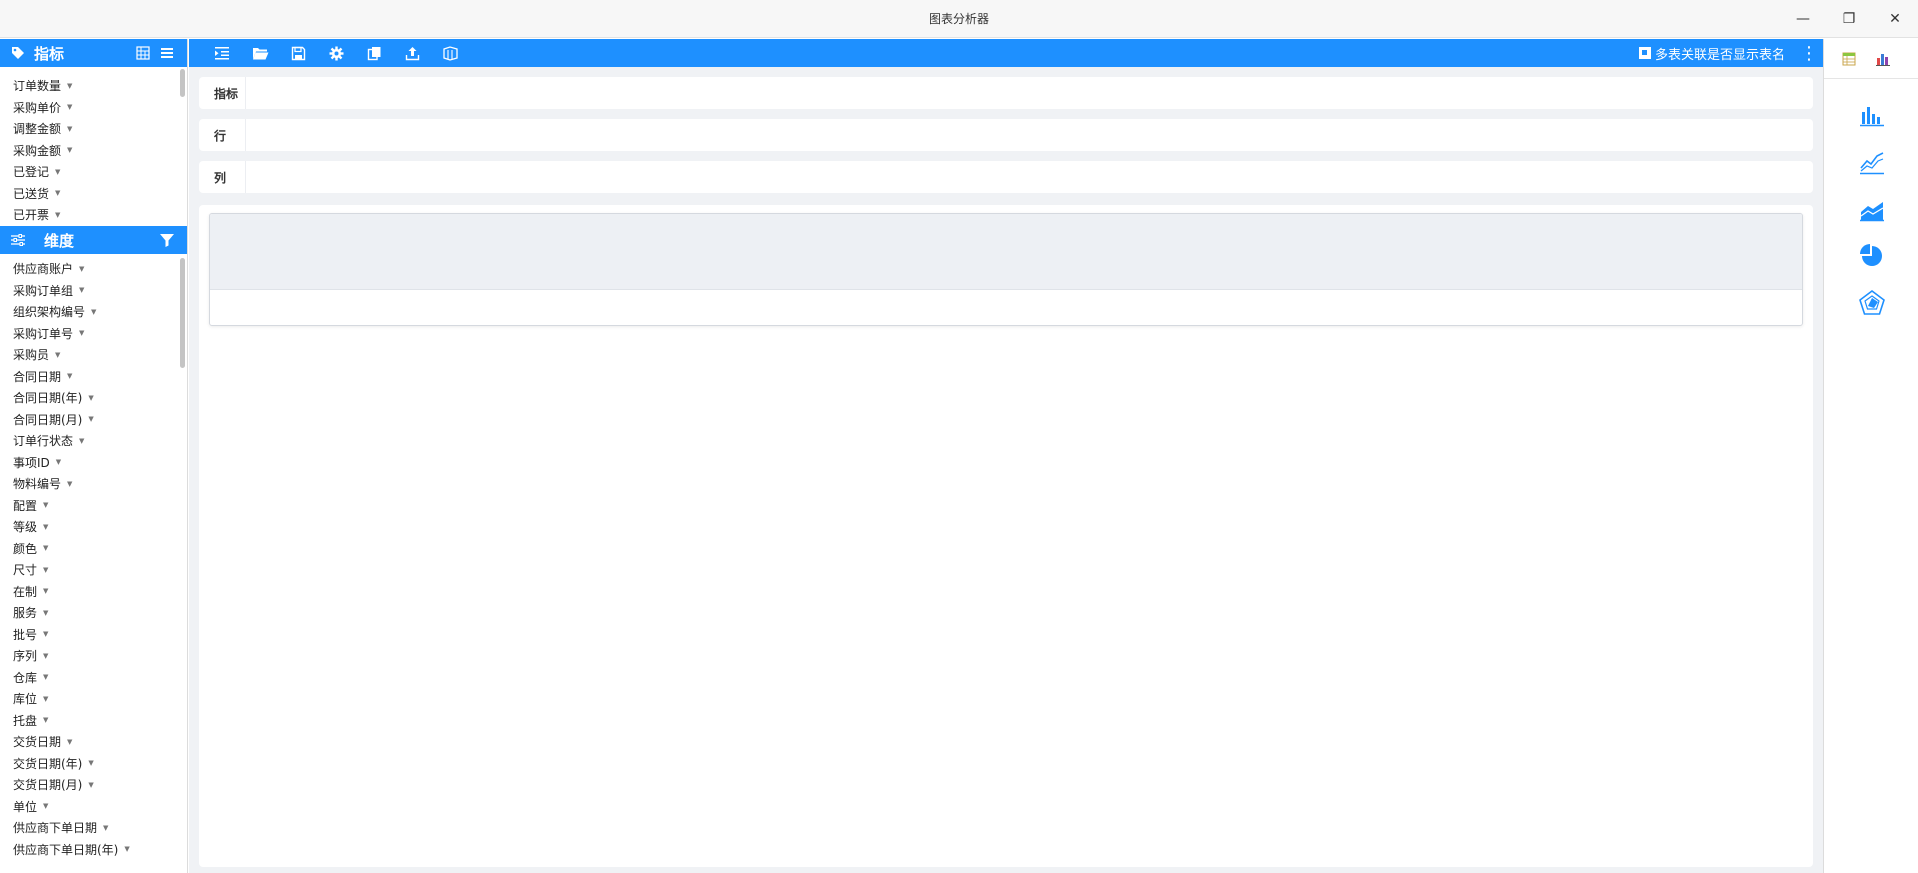 The width and height of the screenshot is (1918, 873). Describe the element at coordinates (167, 53) in the screenshot. I see `list-view-button` at that location.